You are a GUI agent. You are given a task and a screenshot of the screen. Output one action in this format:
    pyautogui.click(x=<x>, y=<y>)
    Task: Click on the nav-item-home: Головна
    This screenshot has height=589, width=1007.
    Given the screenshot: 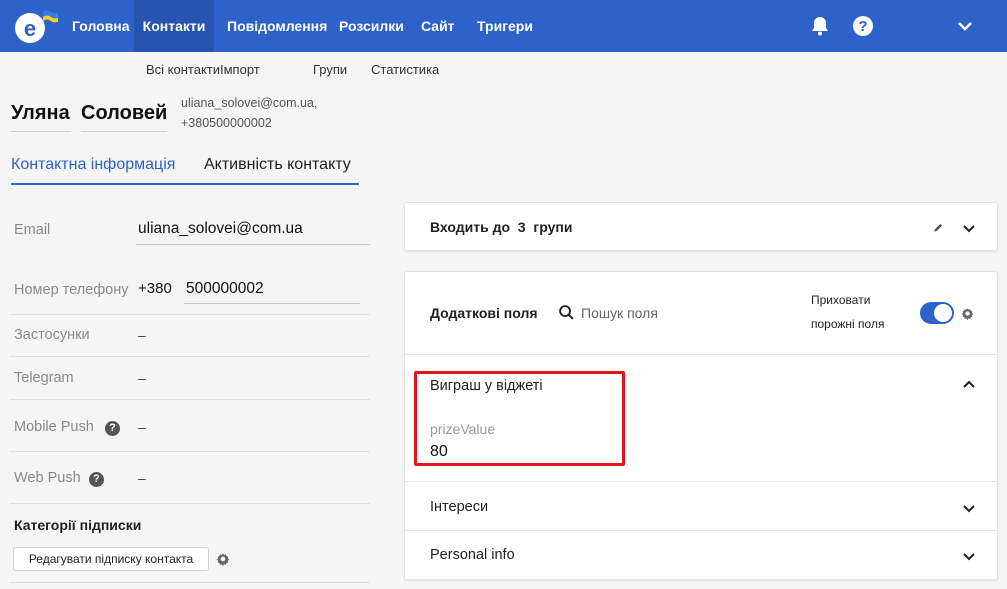 What is the action you would take?
    pyautogui.click(x=101, y=26)
    